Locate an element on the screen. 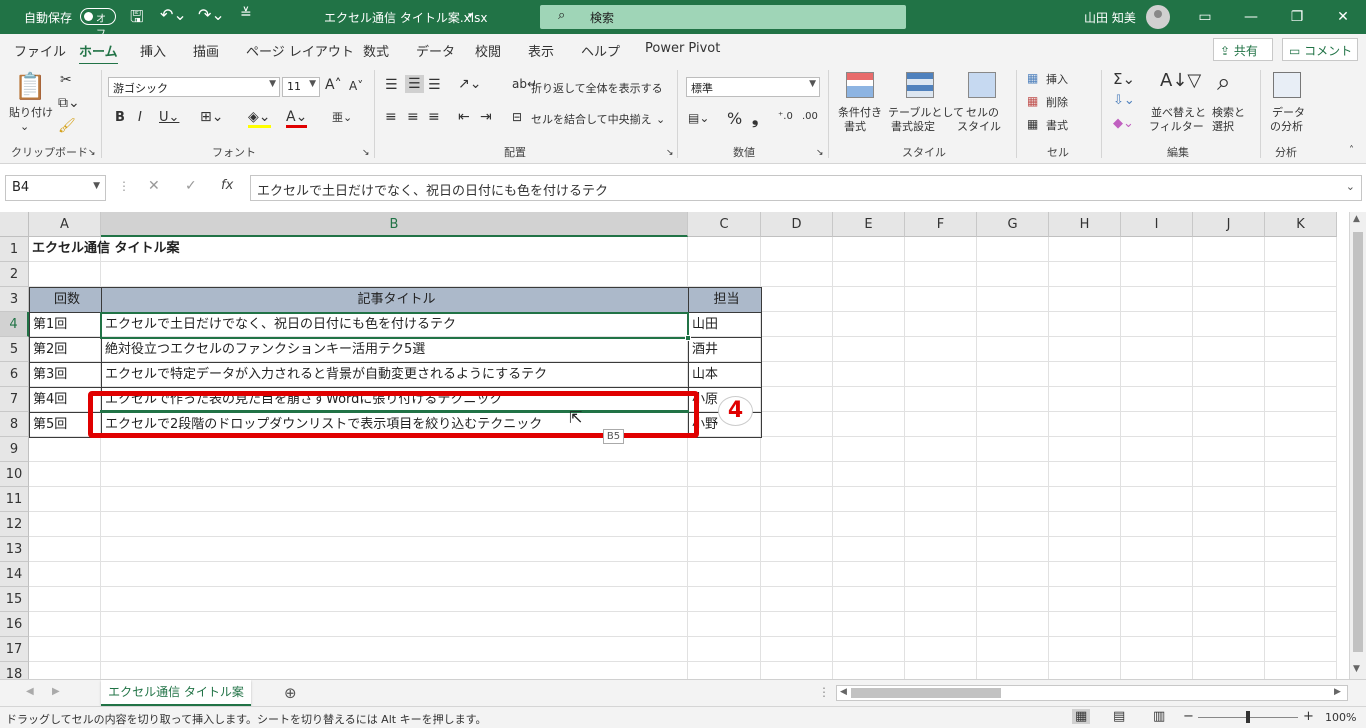 The height and width of the screenshot is (728, 1366). sort-filter-label-1: 並べ替えと is located at coordinates (1178, 113).